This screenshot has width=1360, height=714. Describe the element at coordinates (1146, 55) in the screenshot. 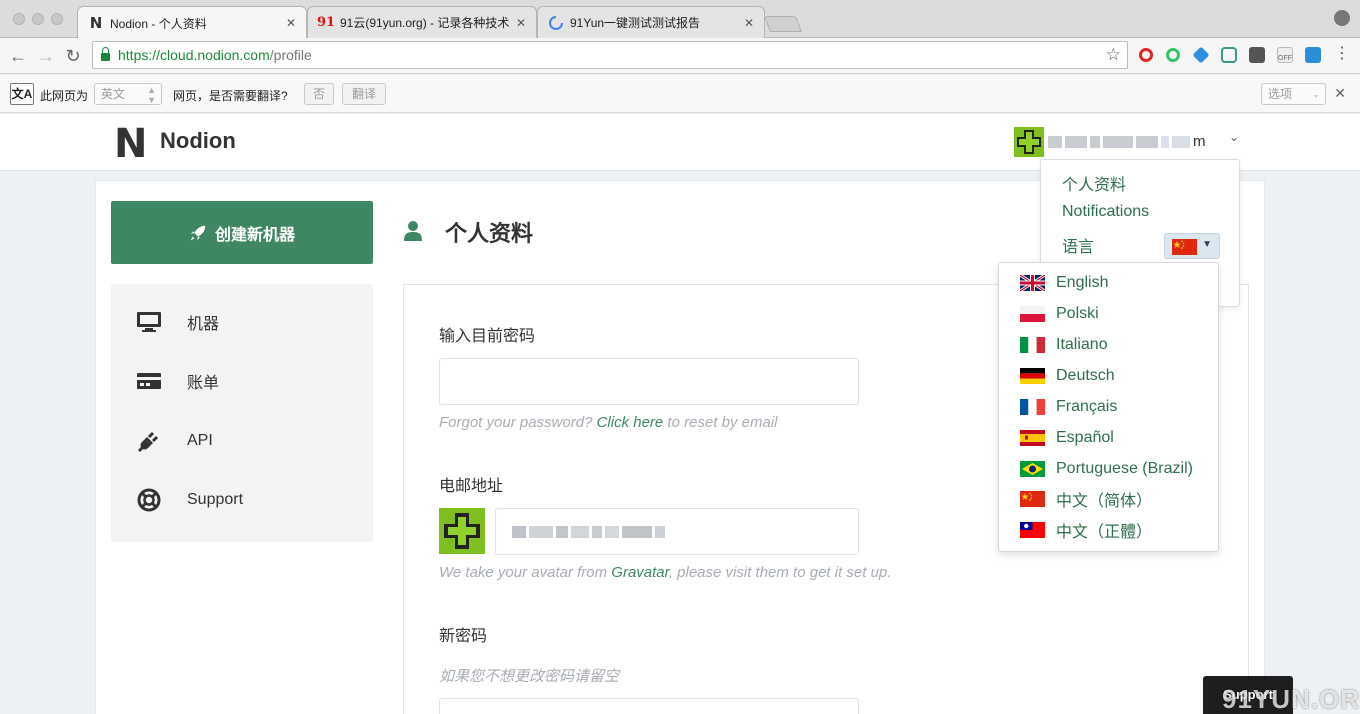

I see `opera-extension-icon` at that location.